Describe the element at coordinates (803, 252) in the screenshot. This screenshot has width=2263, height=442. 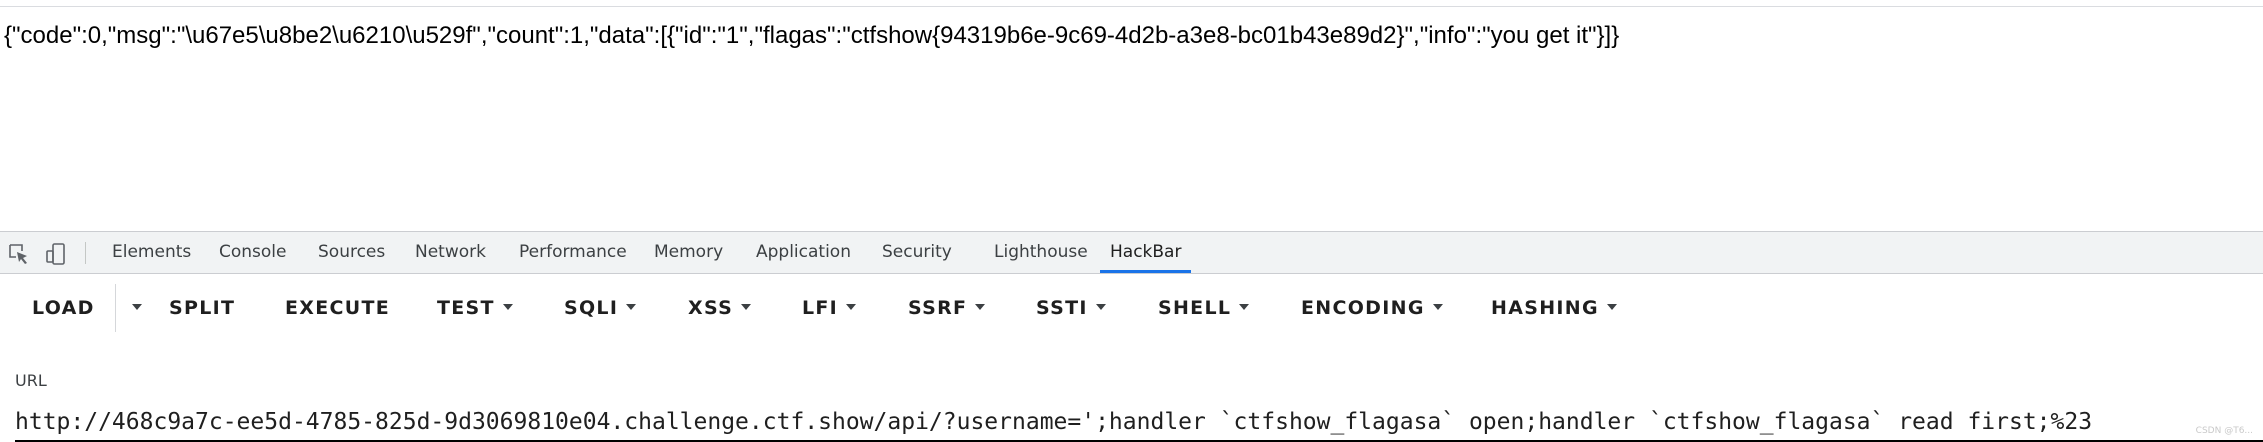
I see `tab-application: Application` at that location.